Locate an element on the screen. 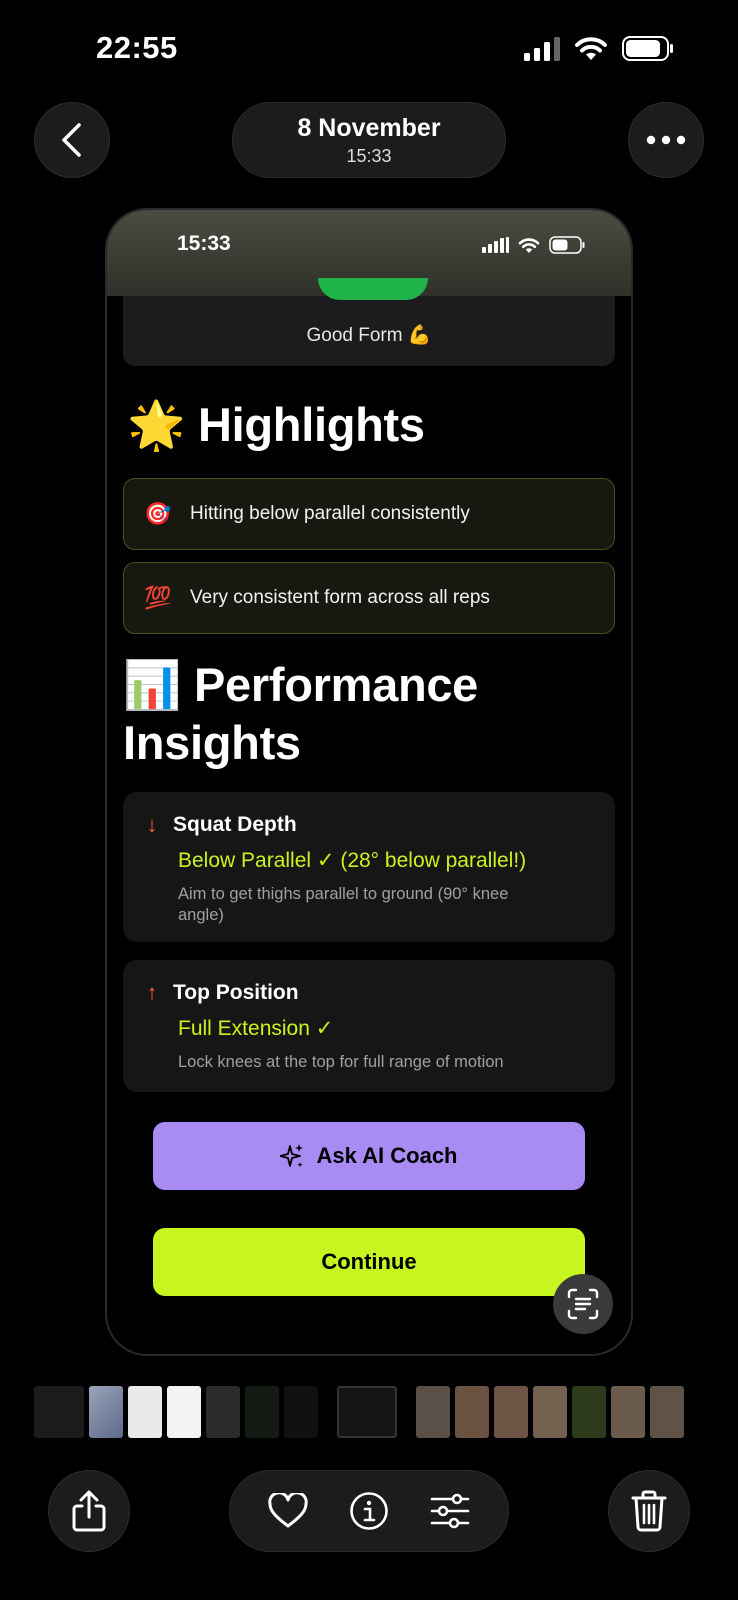 The width and height of the screenshot is (738, 1600). status-icons is located at coordinates (599, 48).